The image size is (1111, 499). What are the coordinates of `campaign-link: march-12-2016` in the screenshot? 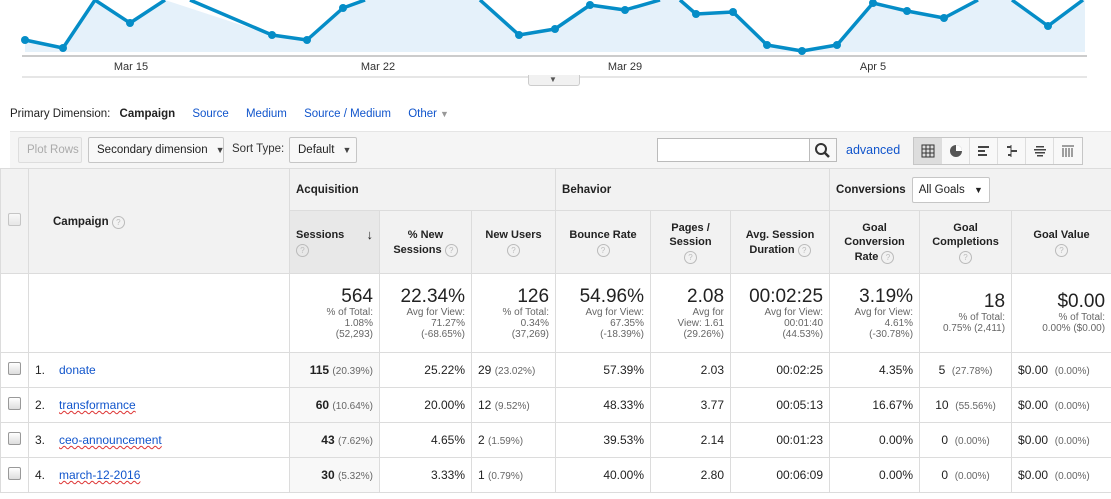 It's located at (99, 475).